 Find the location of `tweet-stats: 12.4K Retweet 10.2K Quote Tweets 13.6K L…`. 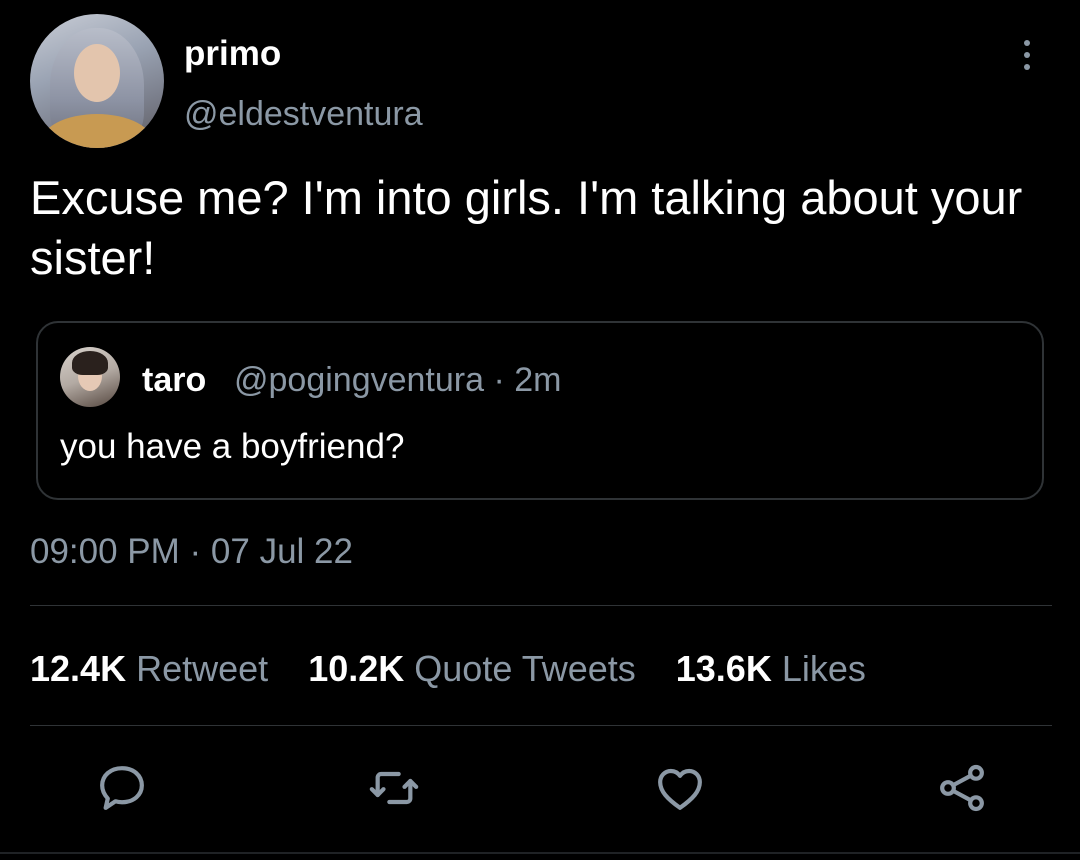

tweet-stats: 12.4K Retweet 10.2K Quote Tweets 13.6K L… is located at coordinates (463, 669).